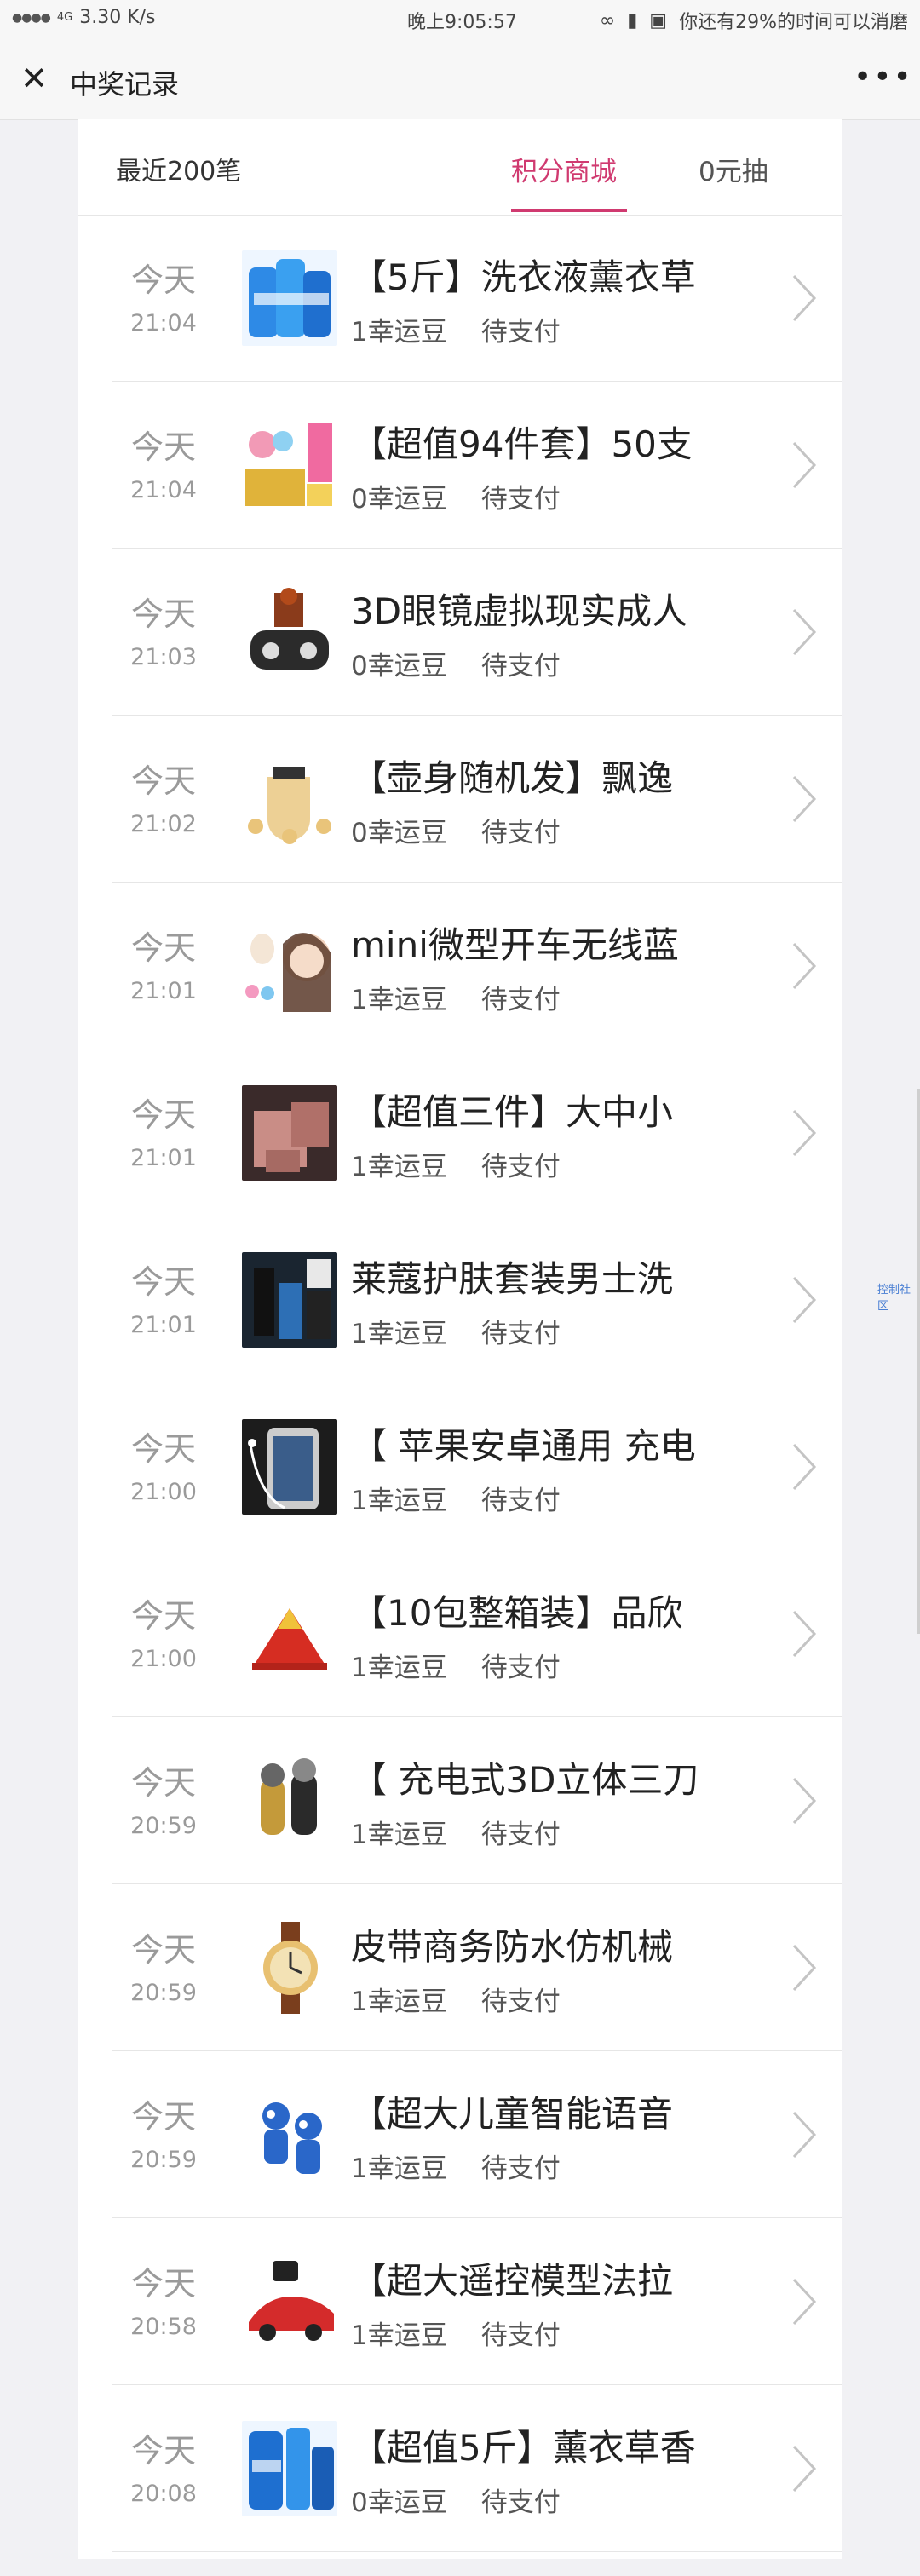 The image size is (920, 2576). I want to click on record-time: 20:59, so click(163, 2160).